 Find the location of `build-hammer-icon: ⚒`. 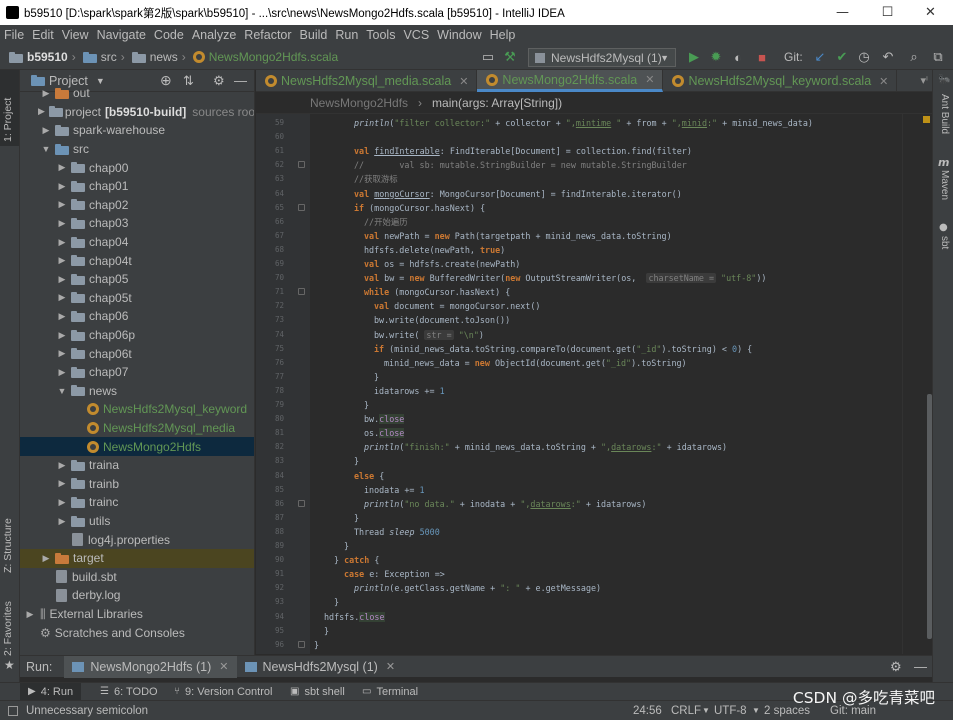

build-hammer-icon: ⚒ is located at coordinates (510, 57).